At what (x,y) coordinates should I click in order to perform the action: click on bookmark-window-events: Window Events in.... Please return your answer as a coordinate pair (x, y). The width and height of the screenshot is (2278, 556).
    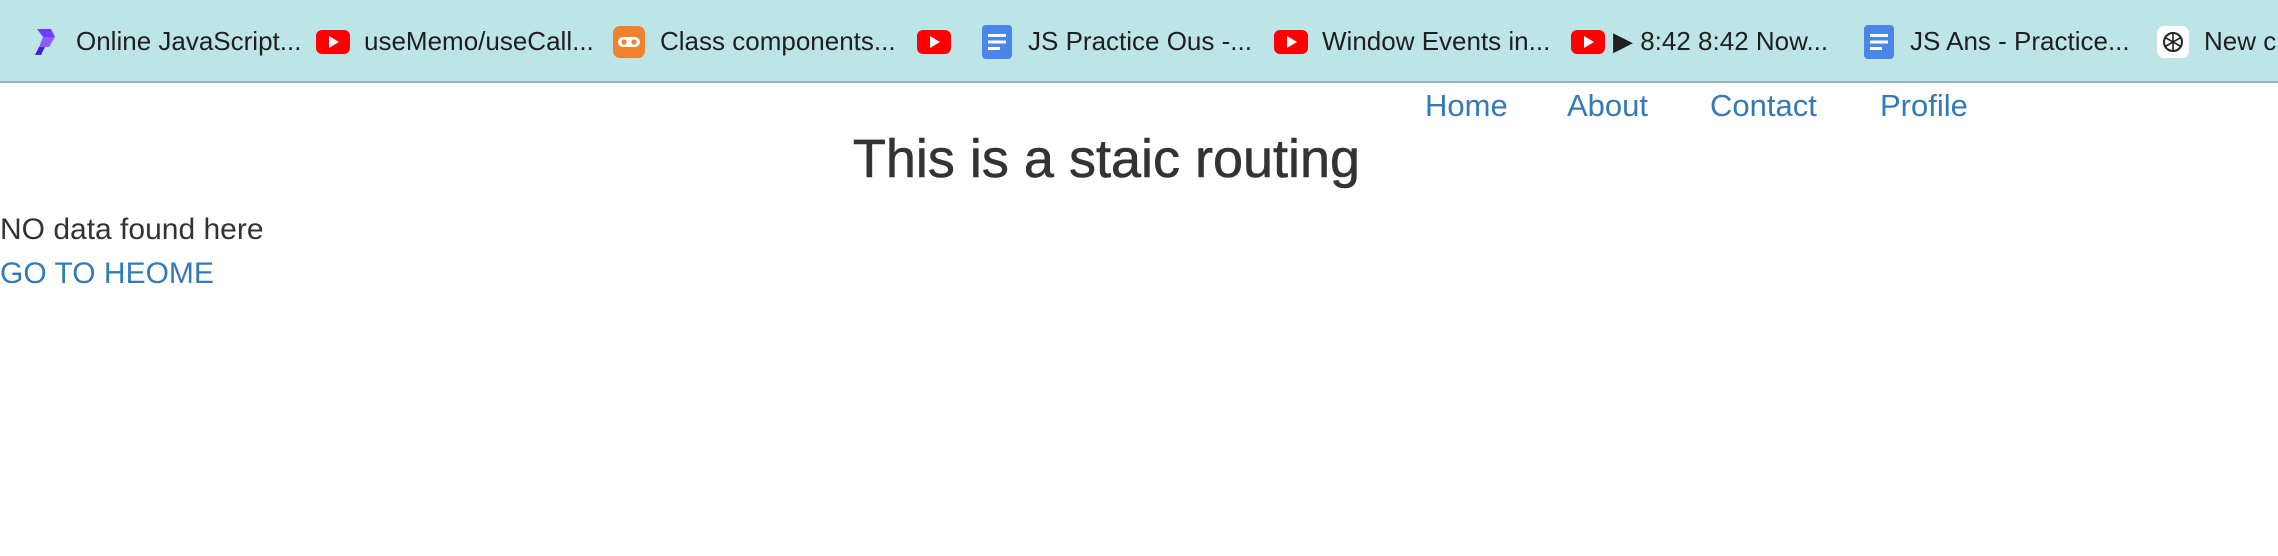
    Looking at the image, I should click on (1412, 40).